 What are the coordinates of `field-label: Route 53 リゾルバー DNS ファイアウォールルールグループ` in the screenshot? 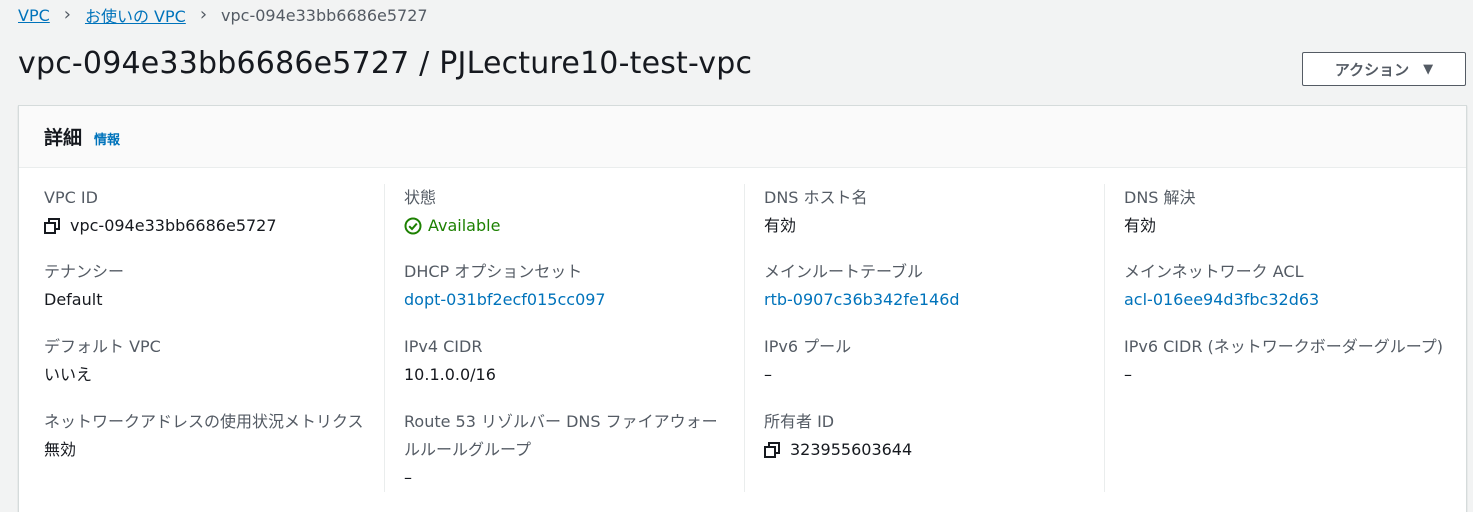 It's located at (561, 435).